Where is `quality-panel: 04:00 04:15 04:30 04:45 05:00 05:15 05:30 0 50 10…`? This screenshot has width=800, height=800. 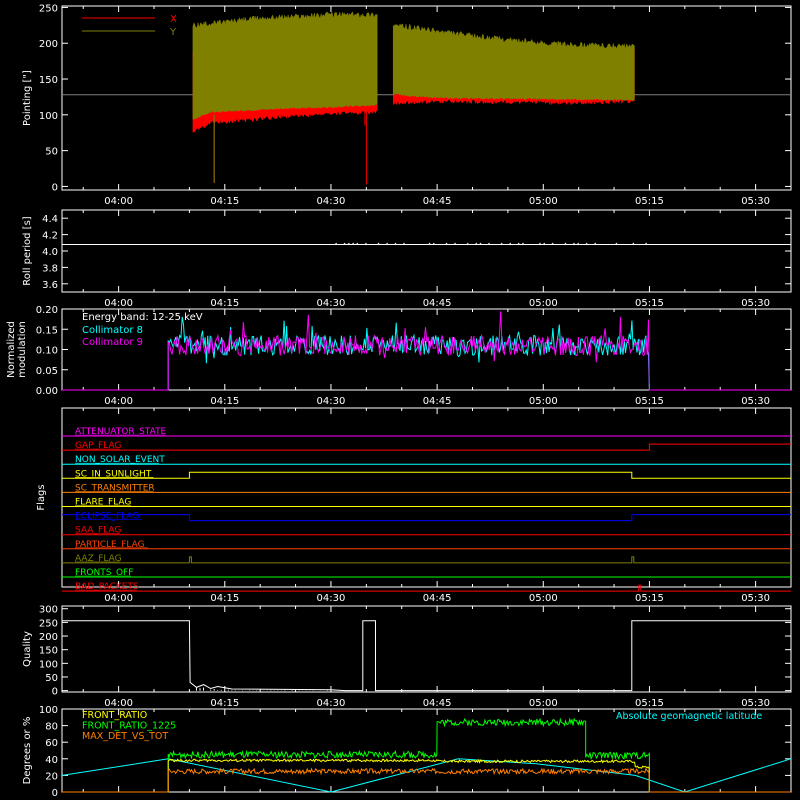 quality-panel: 04:00 04:15 04:30 04:45 05:00 05:15 05:30 0 50 10… is located at coordinates (407, 657).